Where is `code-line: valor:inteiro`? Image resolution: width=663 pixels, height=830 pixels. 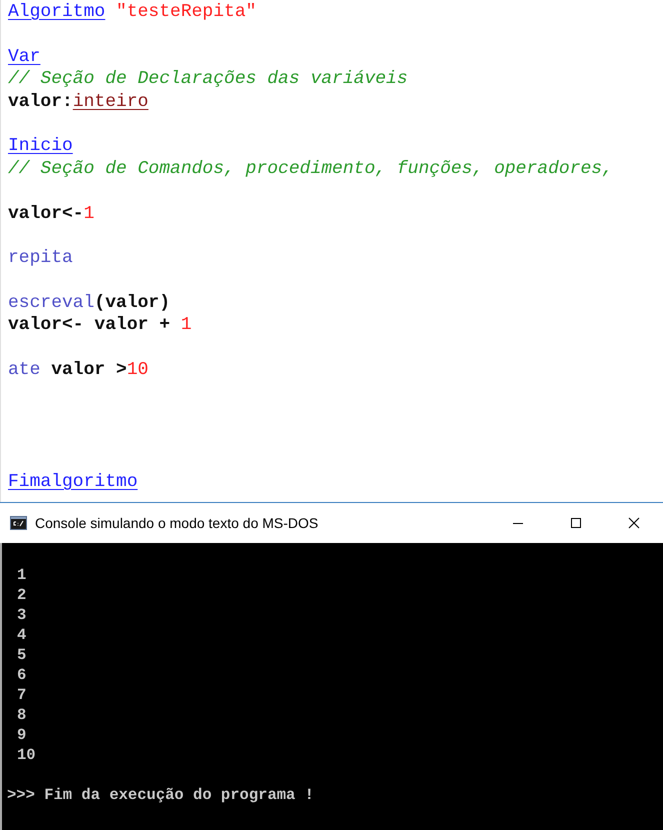 code-line: valor:inteiro is located at coordinates (78, 101).